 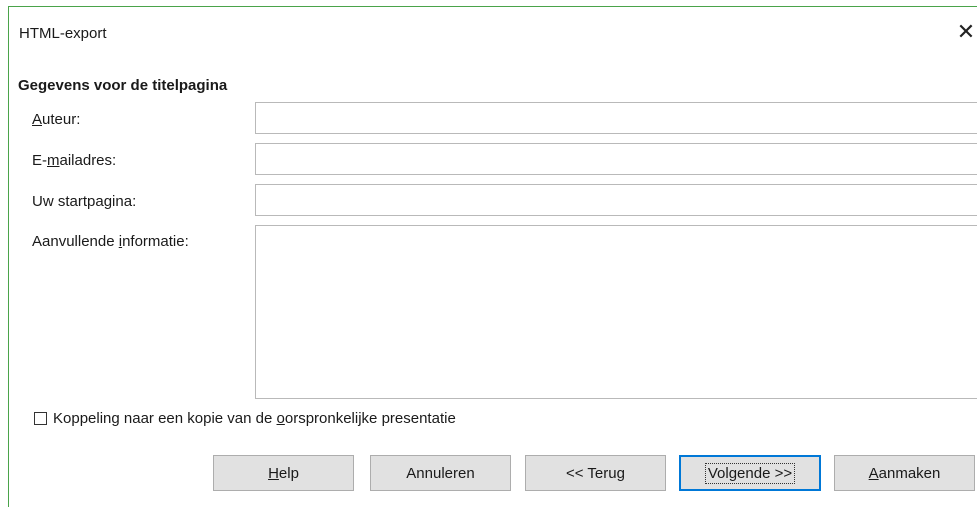 I want to click on homepage-input, so click(x=616, y=200).